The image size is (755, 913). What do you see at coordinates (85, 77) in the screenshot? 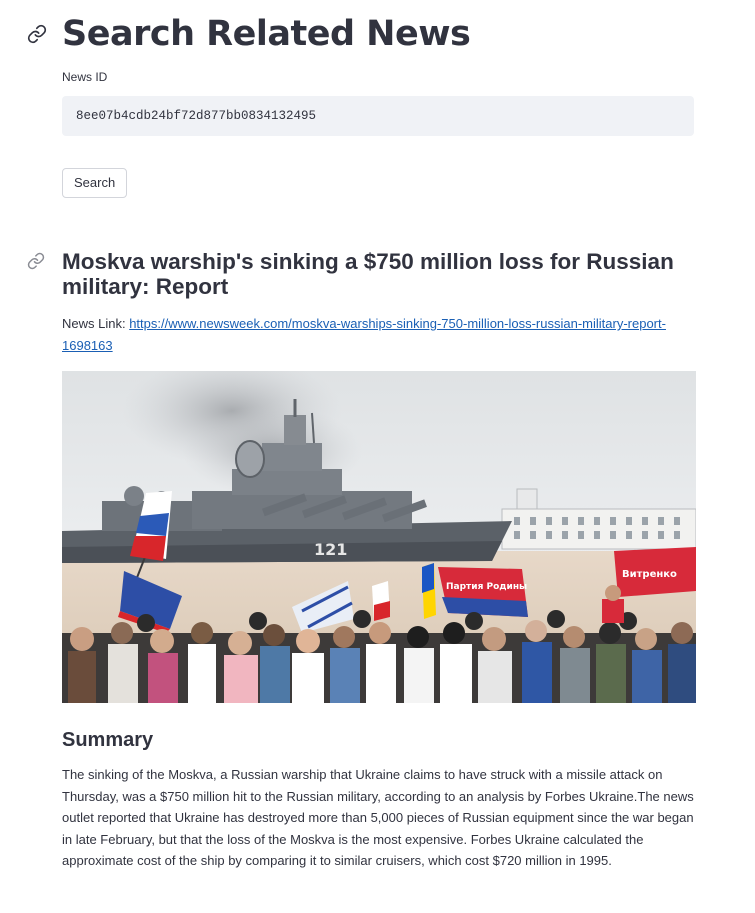
I see `news-id-label: News ID` at bounding box center [85, 77].